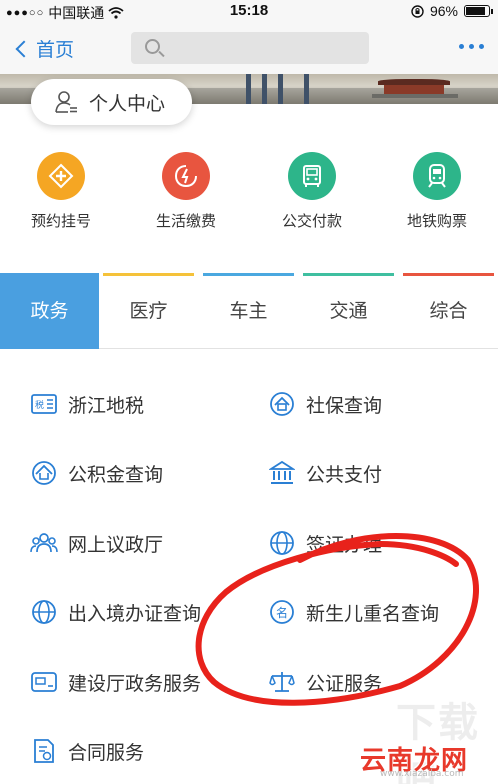 The image size is (498, 784). I want to click on service-public-payment: 公共支付, so click(325, 473).